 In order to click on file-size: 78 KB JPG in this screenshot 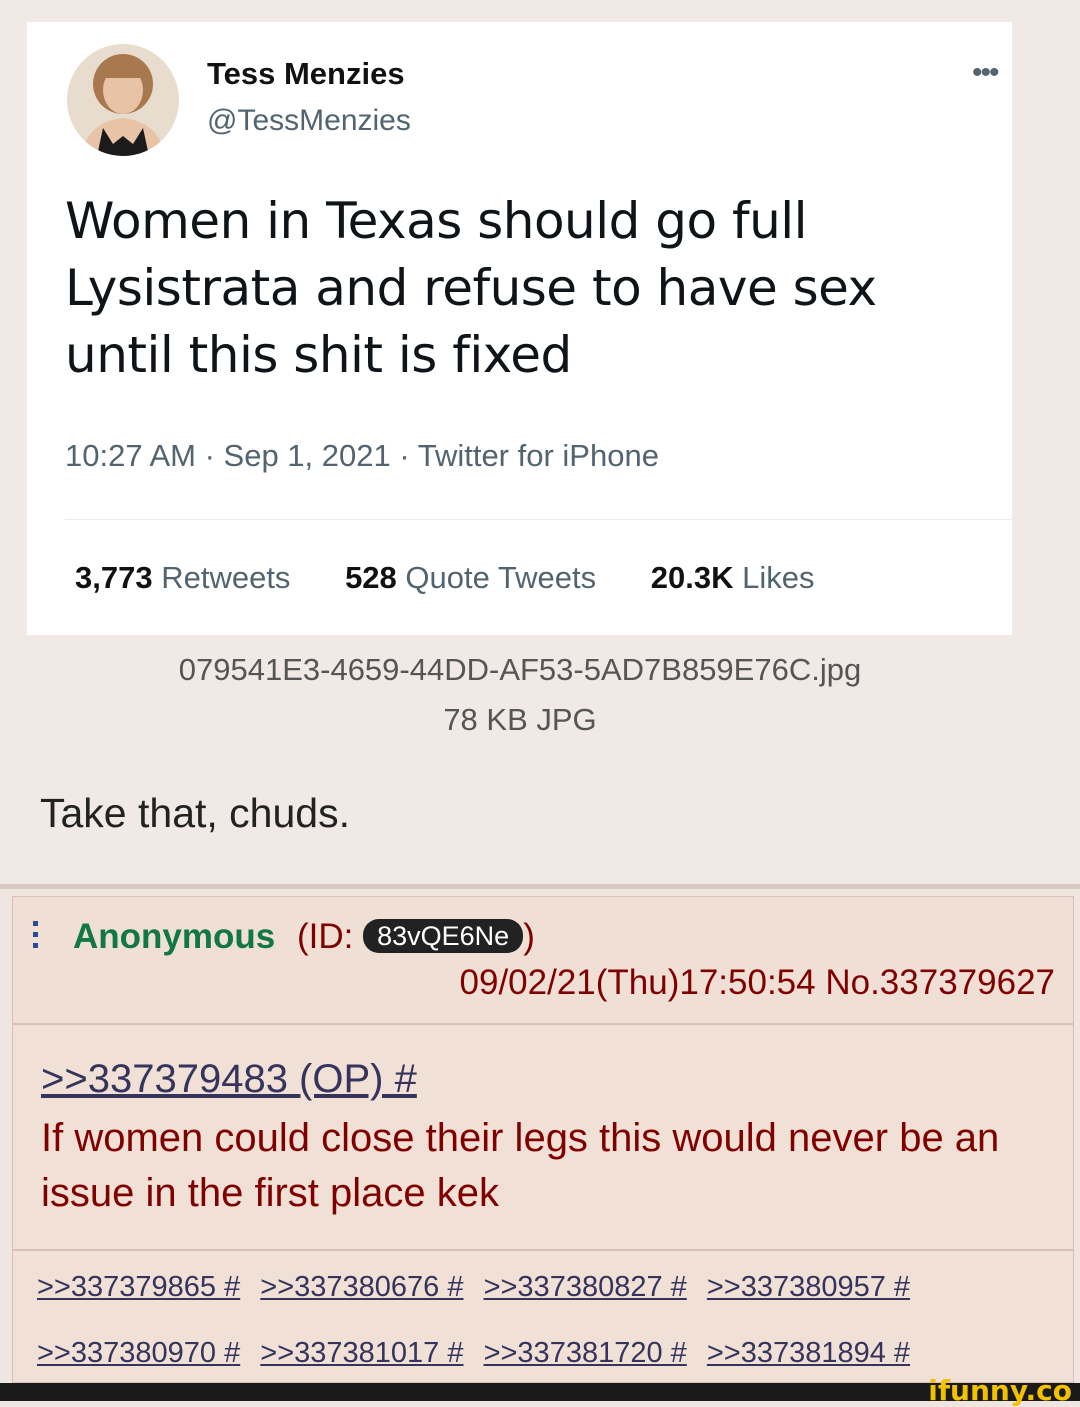, I will do `click(520, 719)`.